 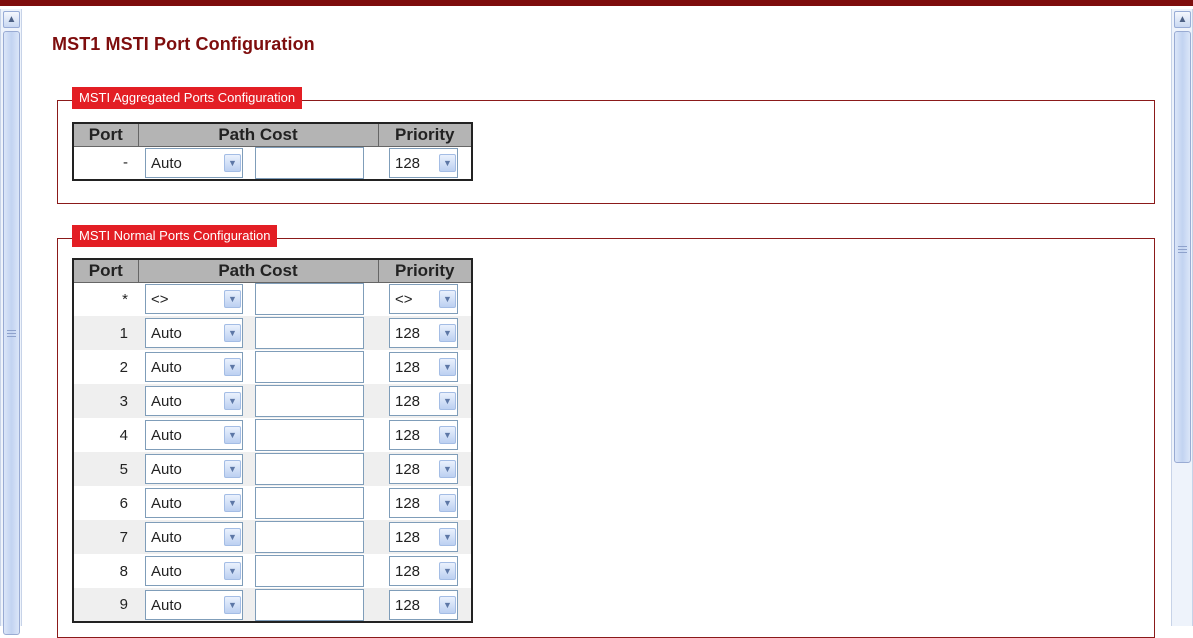 I want to click on right-frame-scrollbar: ▲, so click(x=1182, y=317).